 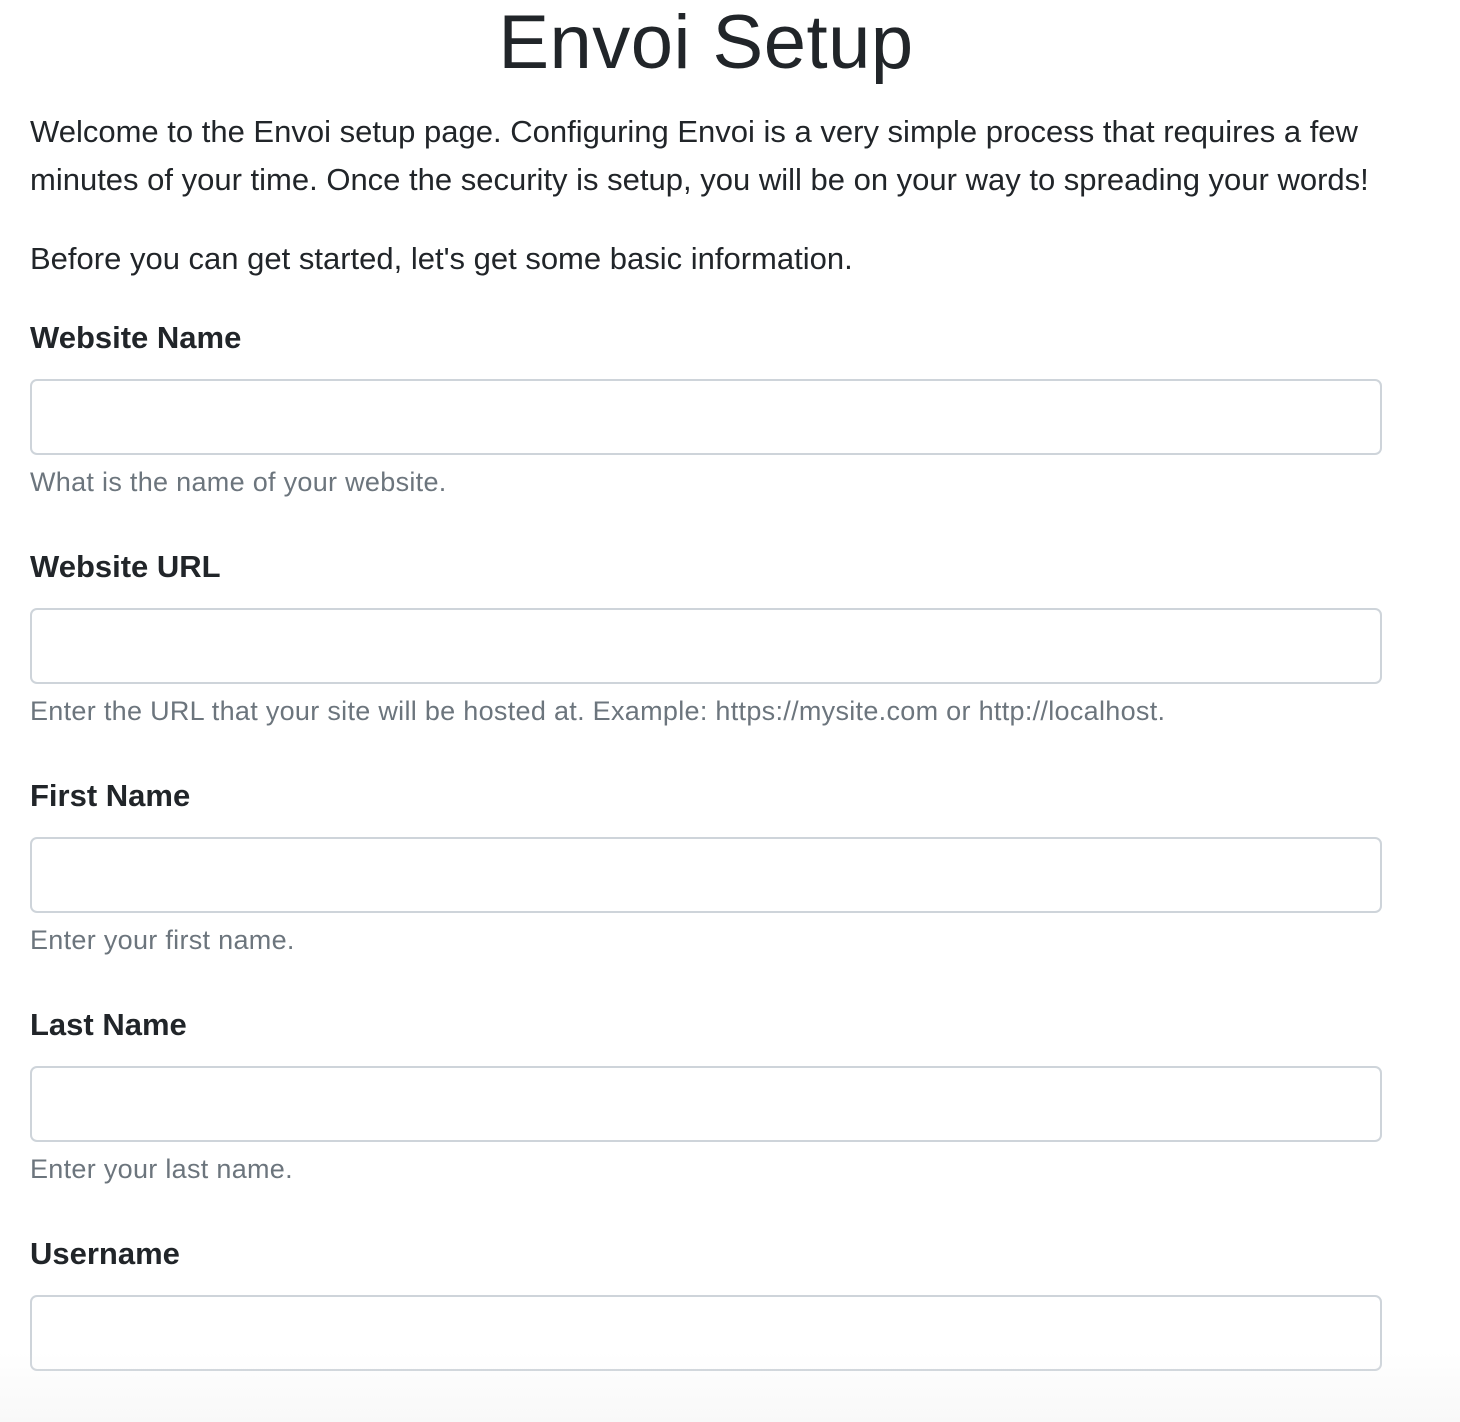 What do you see at coordinates (238, 482) in the screenshot?
I see `website-name-help: What is the name of your website.` at bounding box center [238, 482].